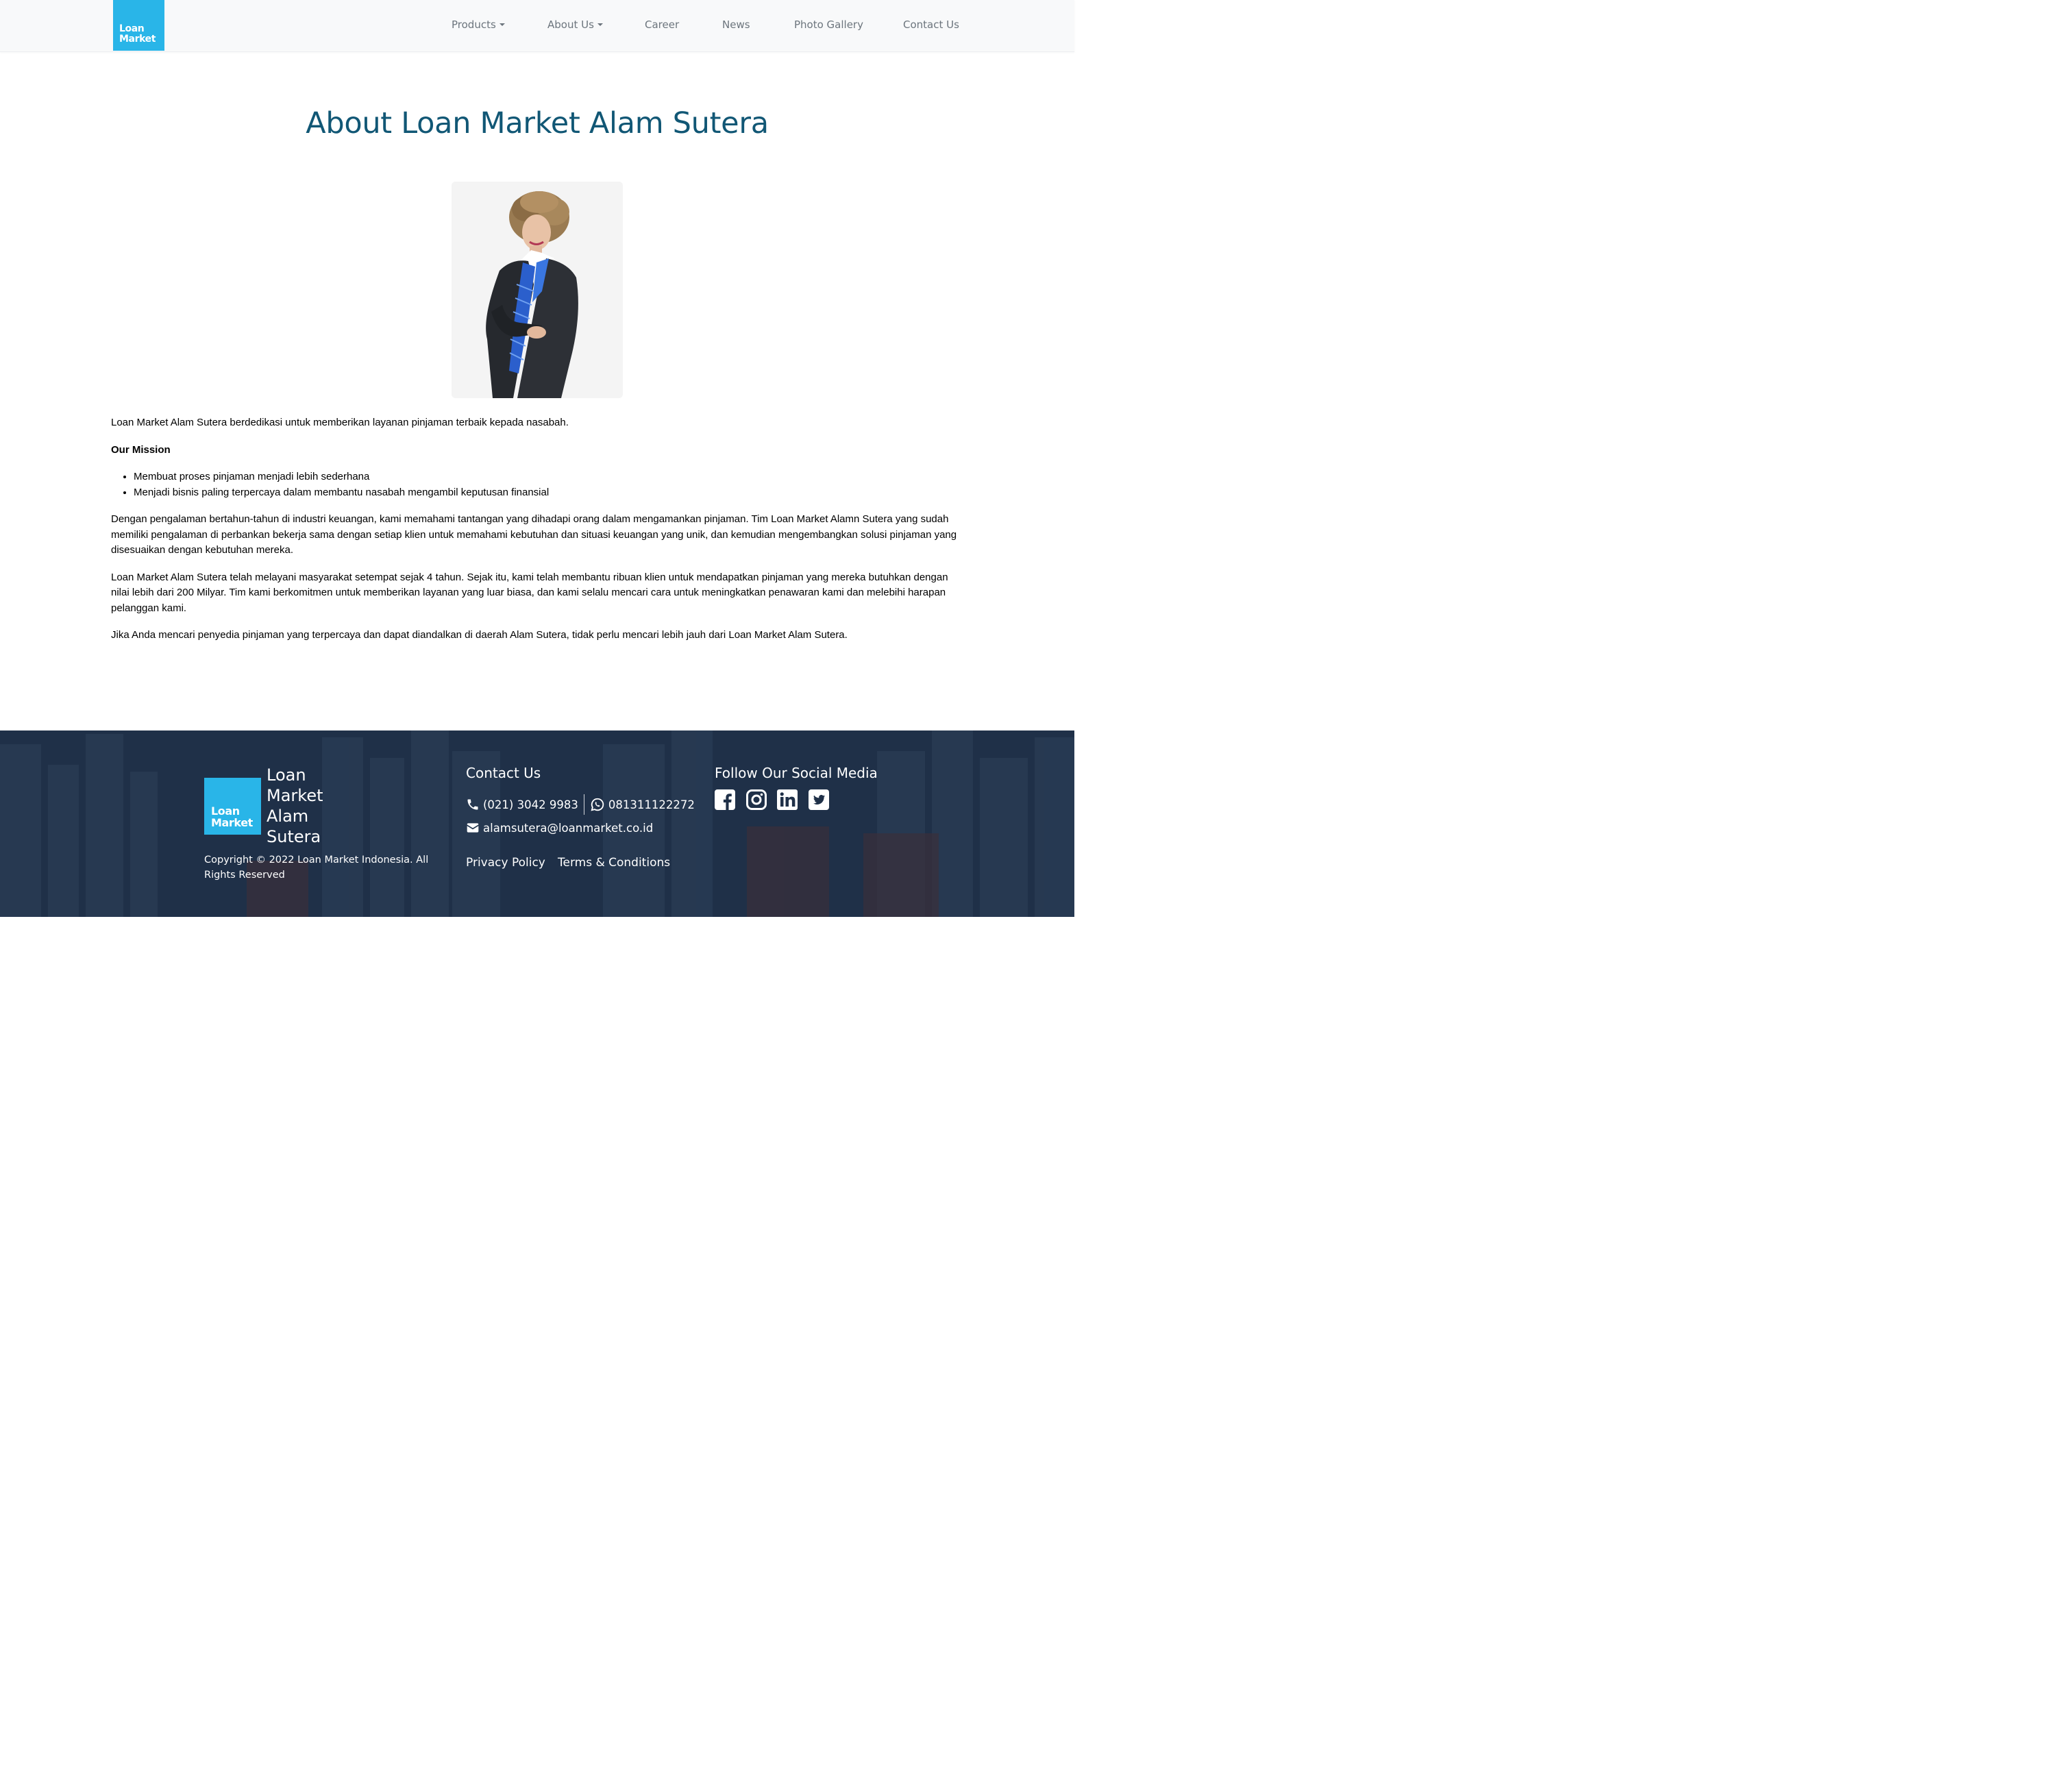 The image size is (2072, 1768). Describe the element at coordinates (575, 25) in the screenshot. I see `nav-item-about-us: About Us` at that location.